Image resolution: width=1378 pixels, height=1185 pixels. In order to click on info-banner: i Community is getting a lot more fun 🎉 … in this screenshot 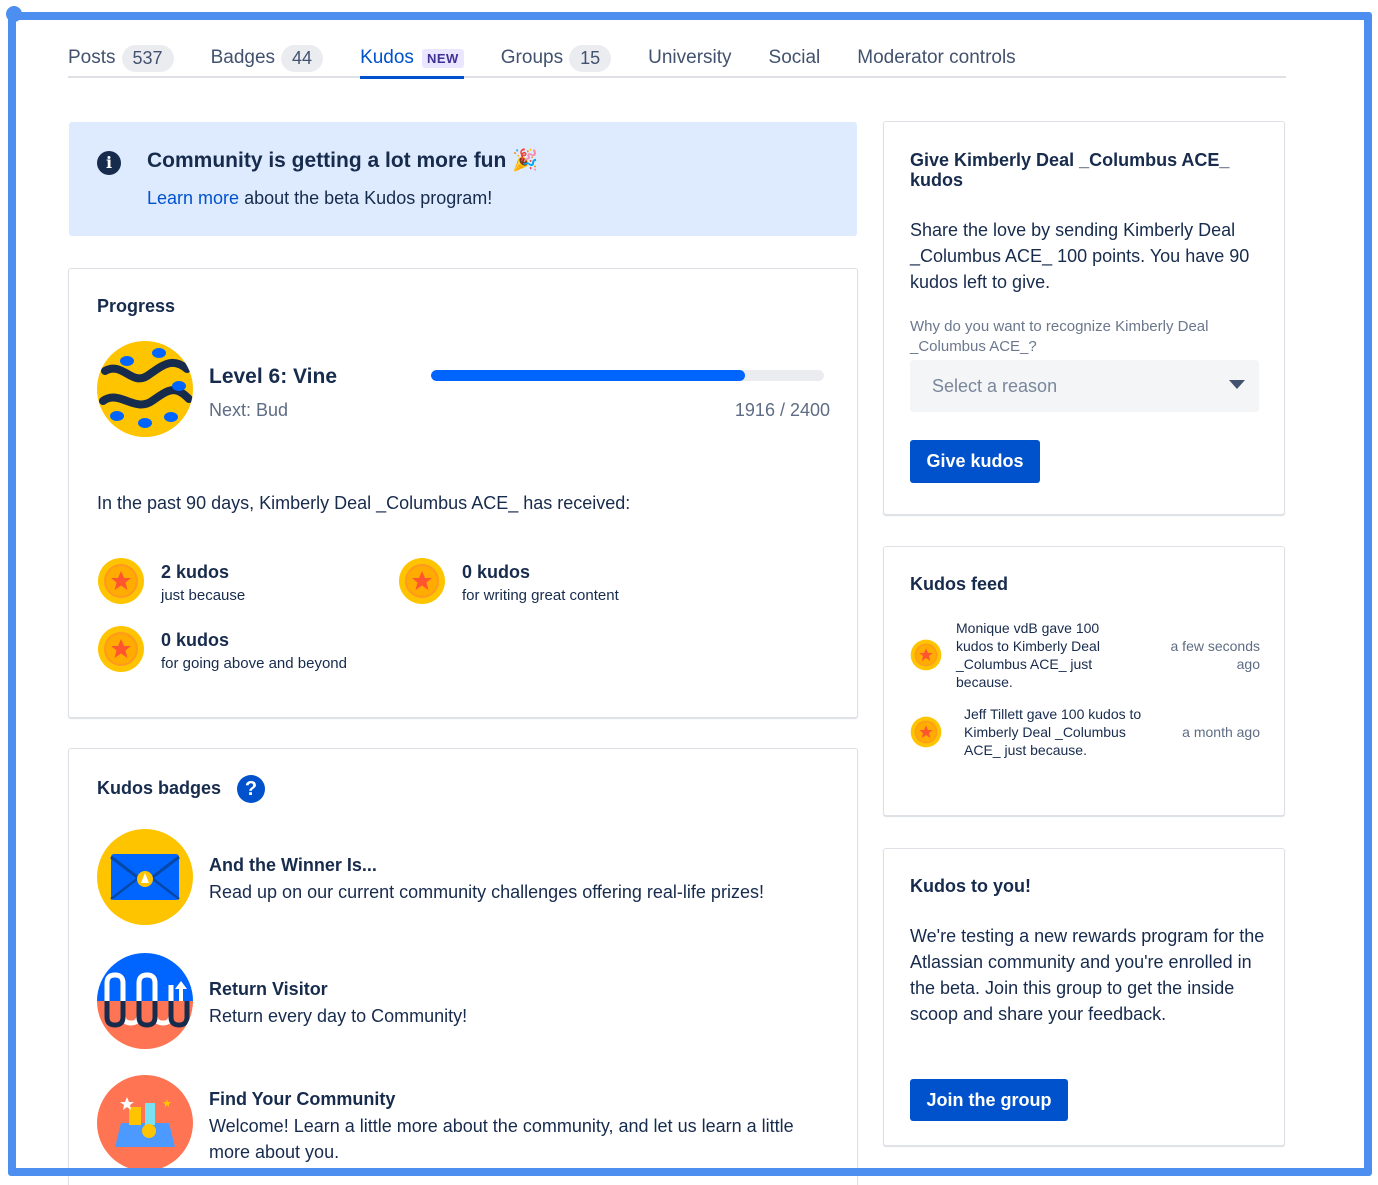, I will do `click(463, 179)`.